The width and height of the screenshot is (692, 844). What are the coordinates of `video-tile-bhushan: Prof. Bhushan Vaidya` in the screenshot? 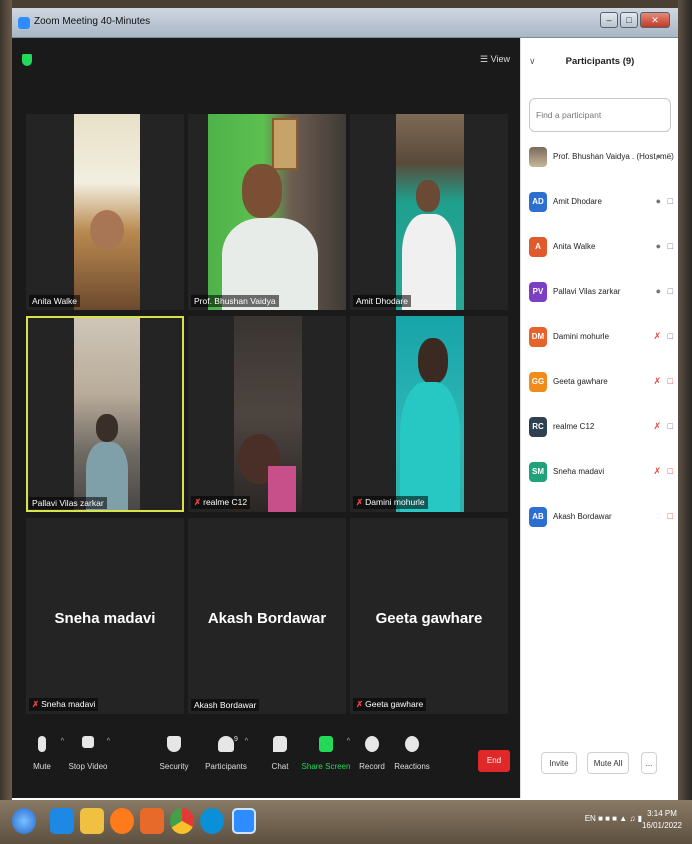 It's located at (267, 212).